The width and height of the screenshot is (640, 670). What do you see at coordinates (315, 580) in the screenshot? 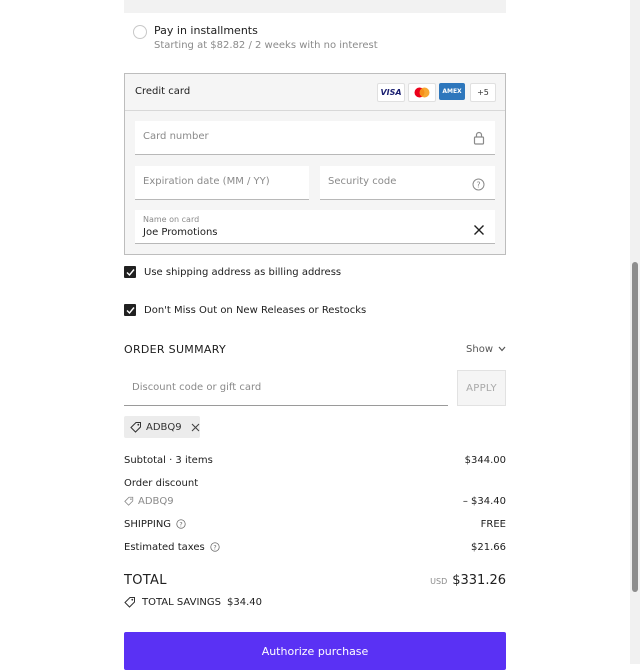
I see `total-row: TOTAL USD $331.26` at bounding box center [315, 580].